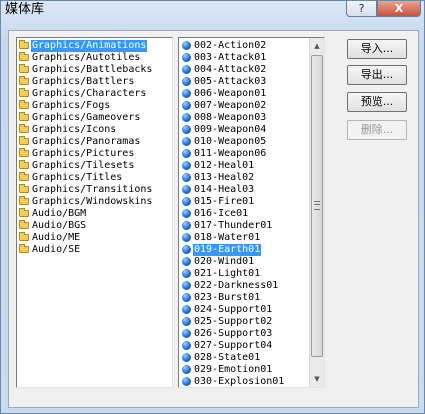 The height and width of the screenshot is (414, 425). What do you see at coordinates (92, 189) in the screenshot?
I see `list-item-label: Graphics/Transitions` at bounding box center [92, 189].